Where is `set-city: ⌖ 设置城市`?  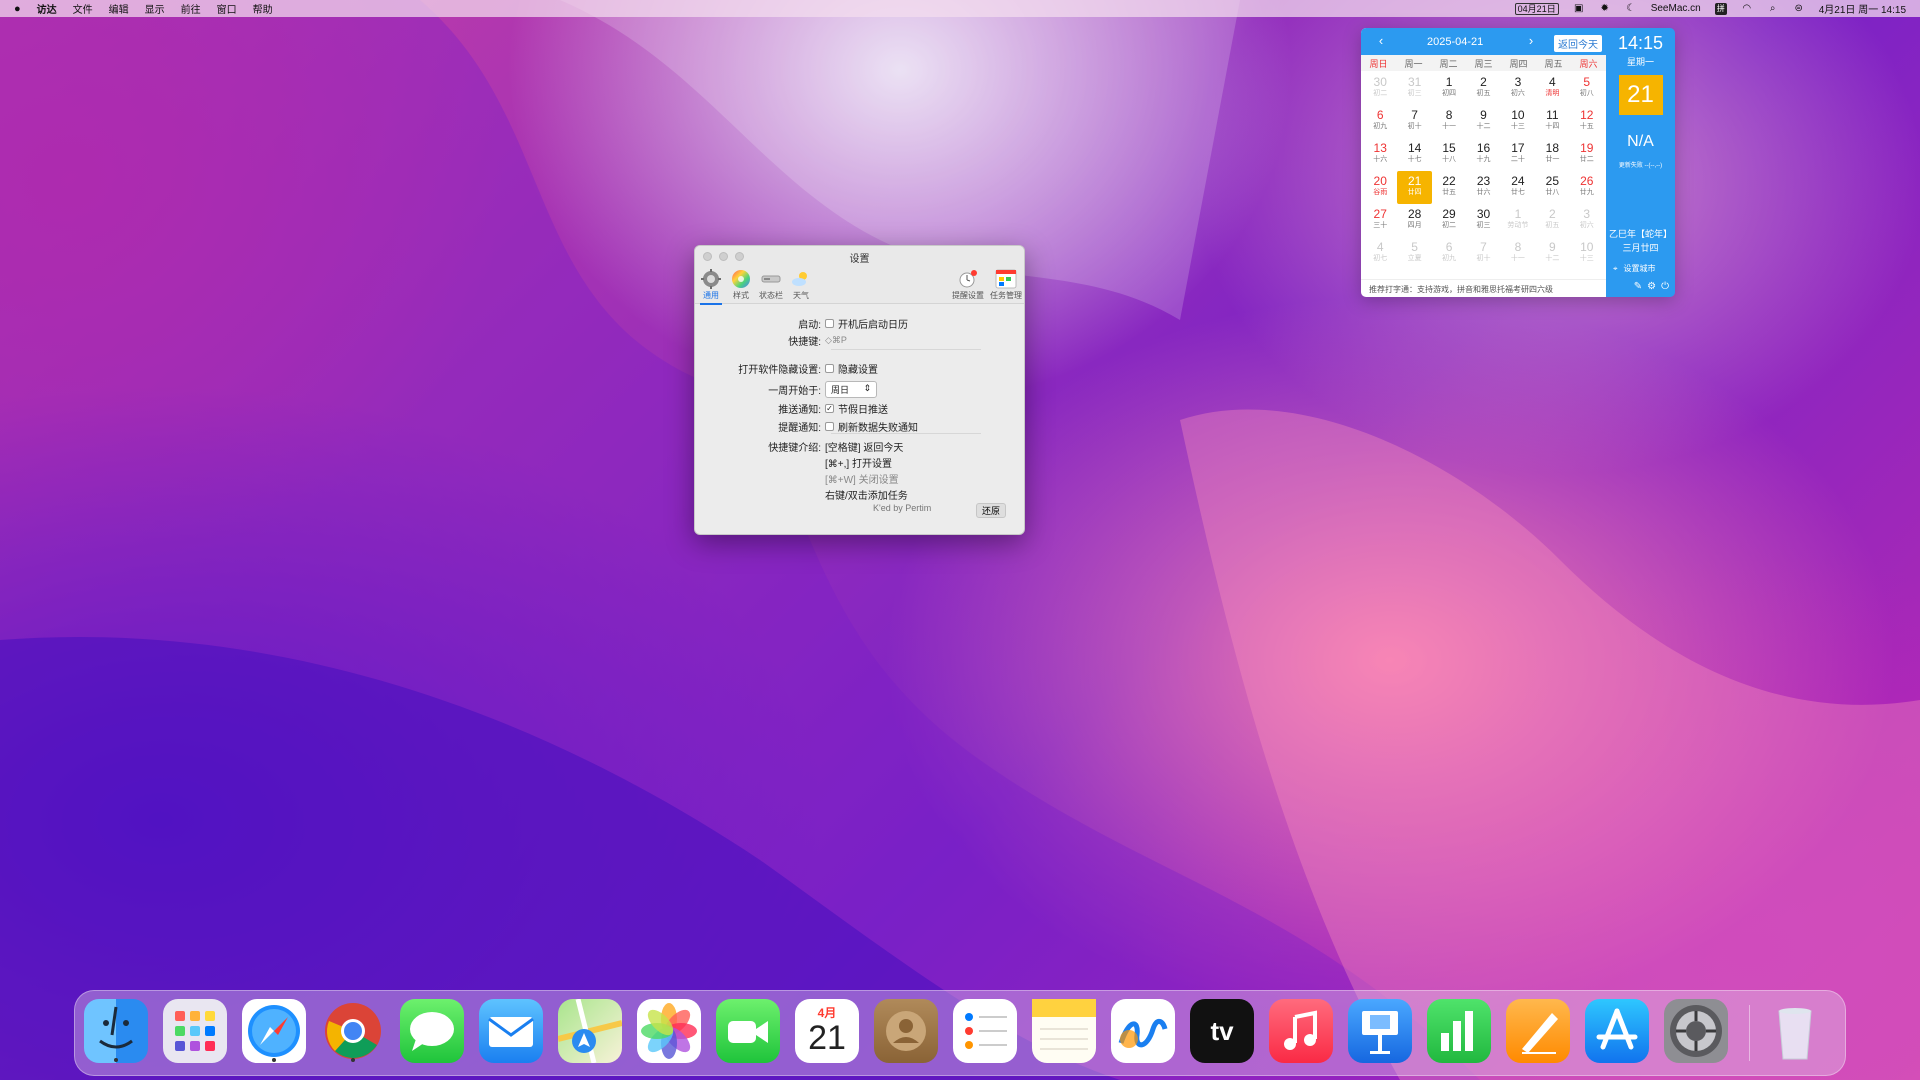
set-city: ⌖ 设置城市 is located at coordinates (1634, 268).